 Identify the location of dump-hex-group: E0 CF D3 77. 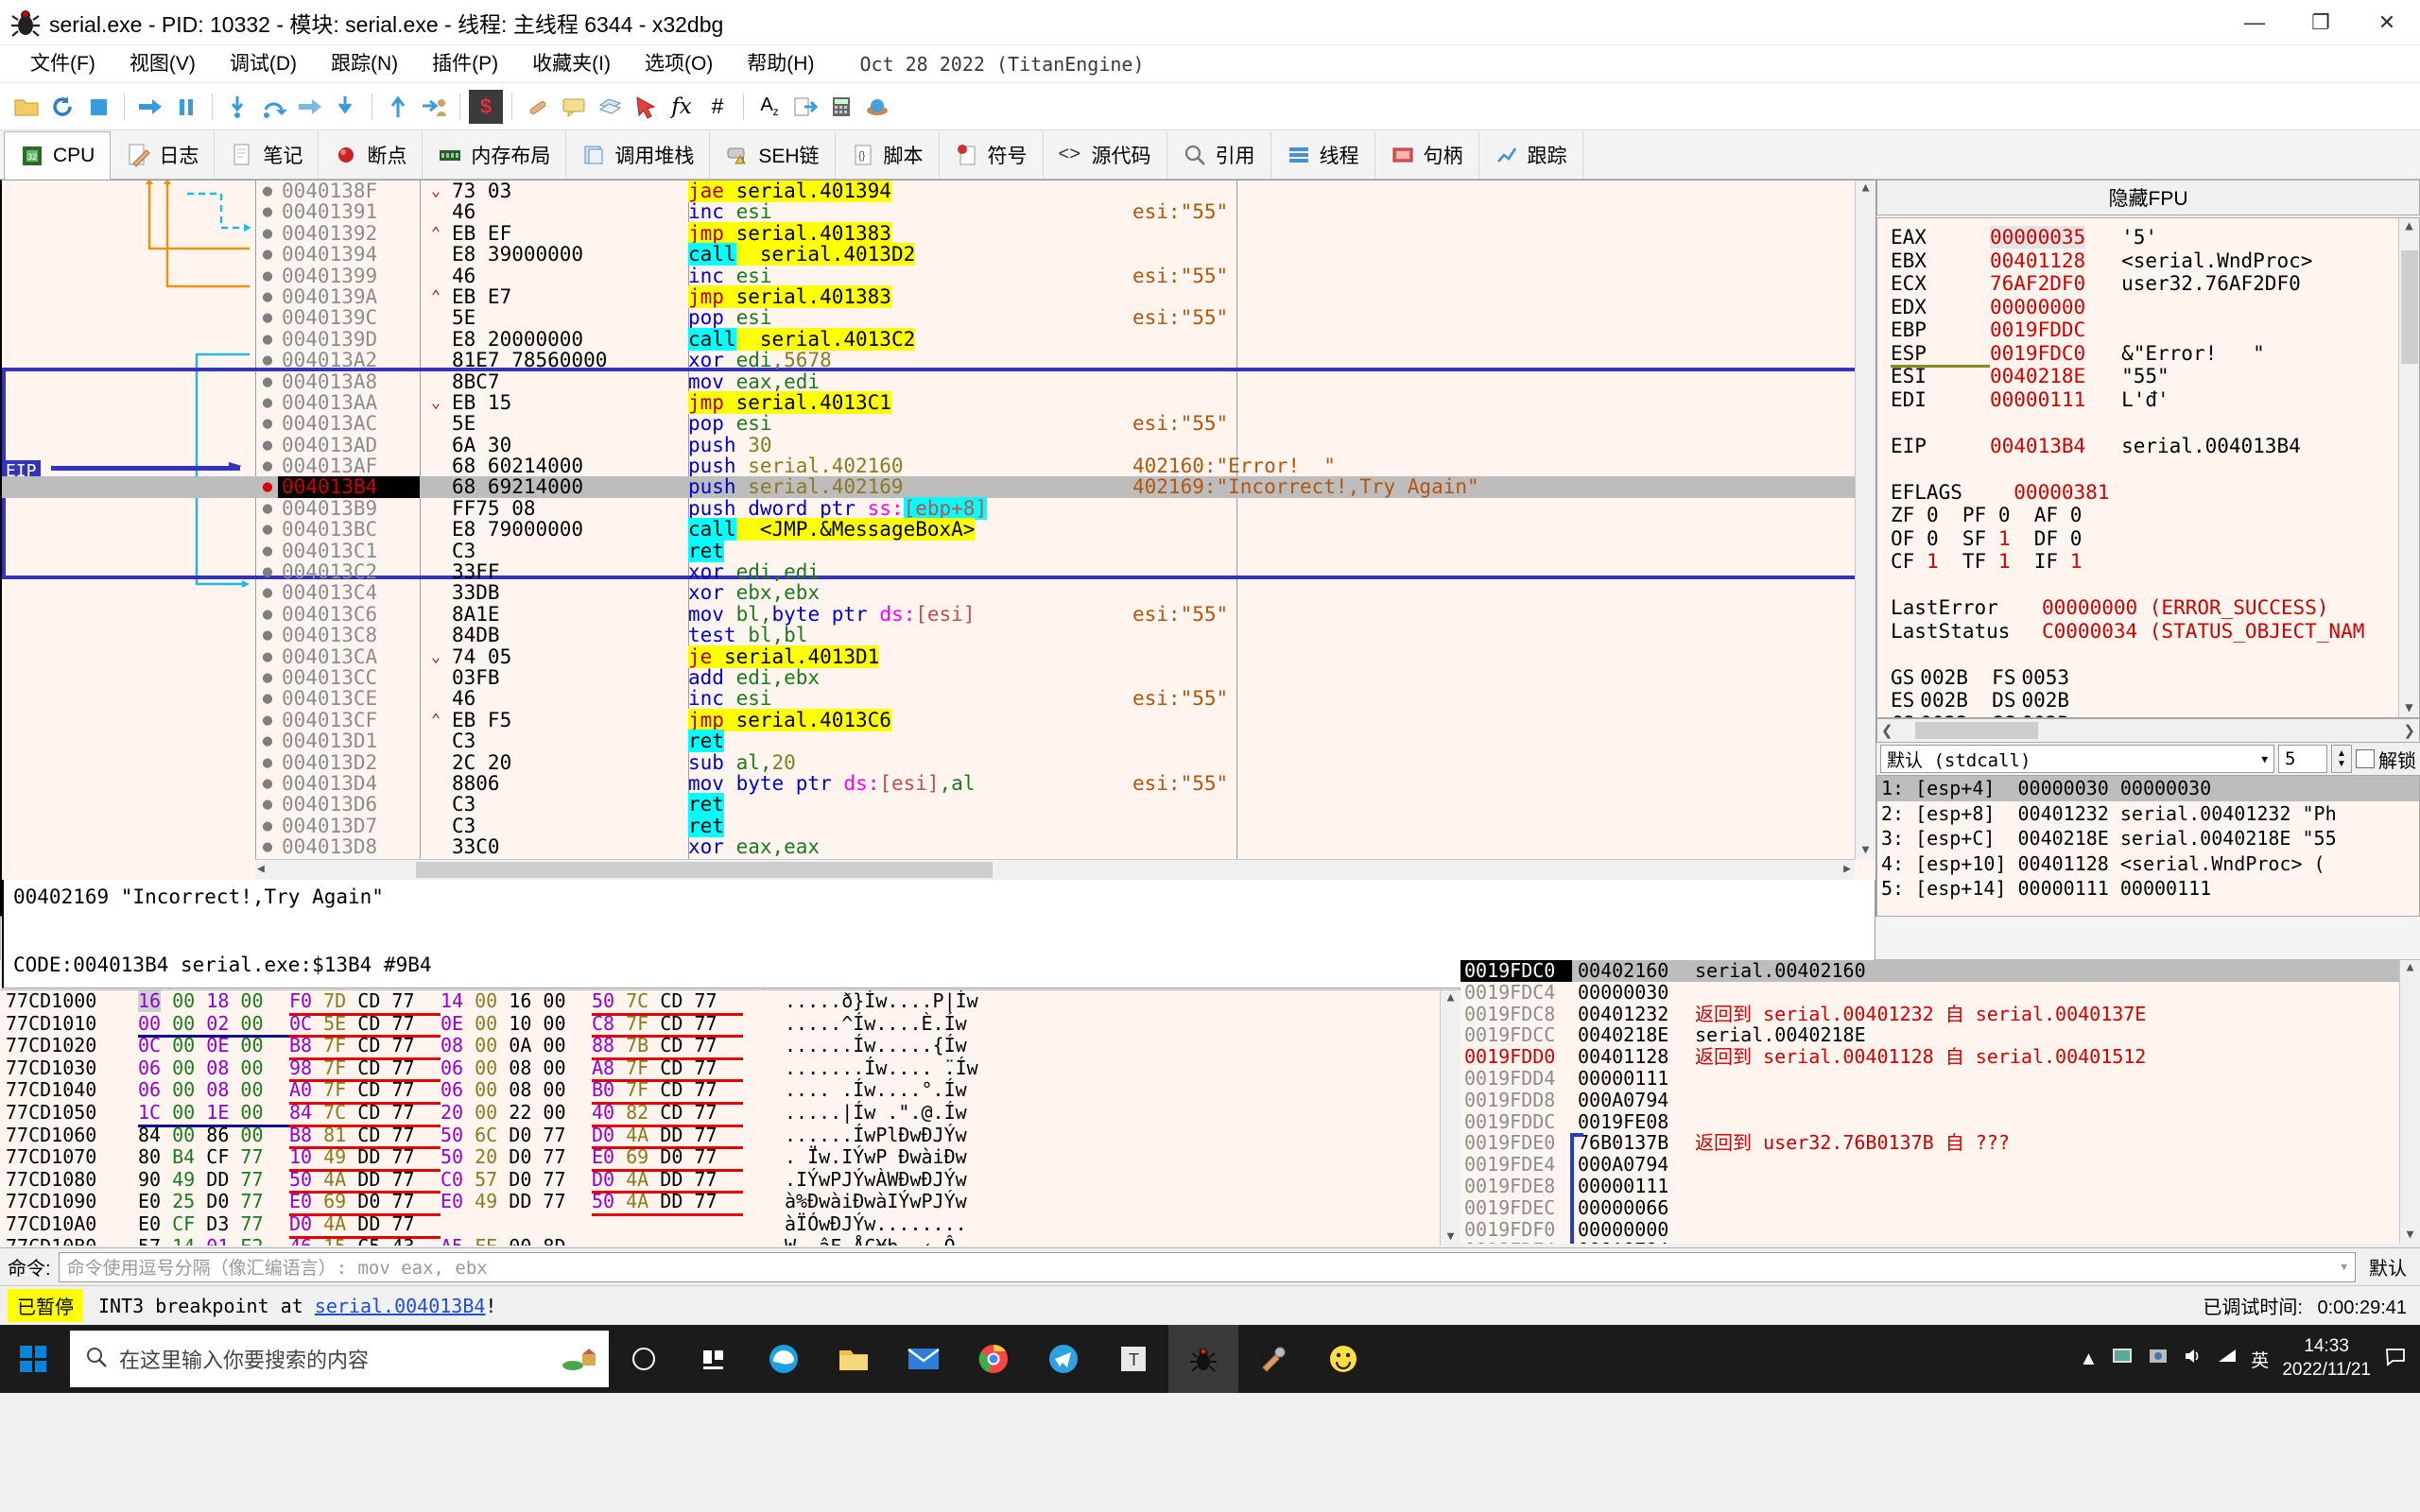
(213, 1224).